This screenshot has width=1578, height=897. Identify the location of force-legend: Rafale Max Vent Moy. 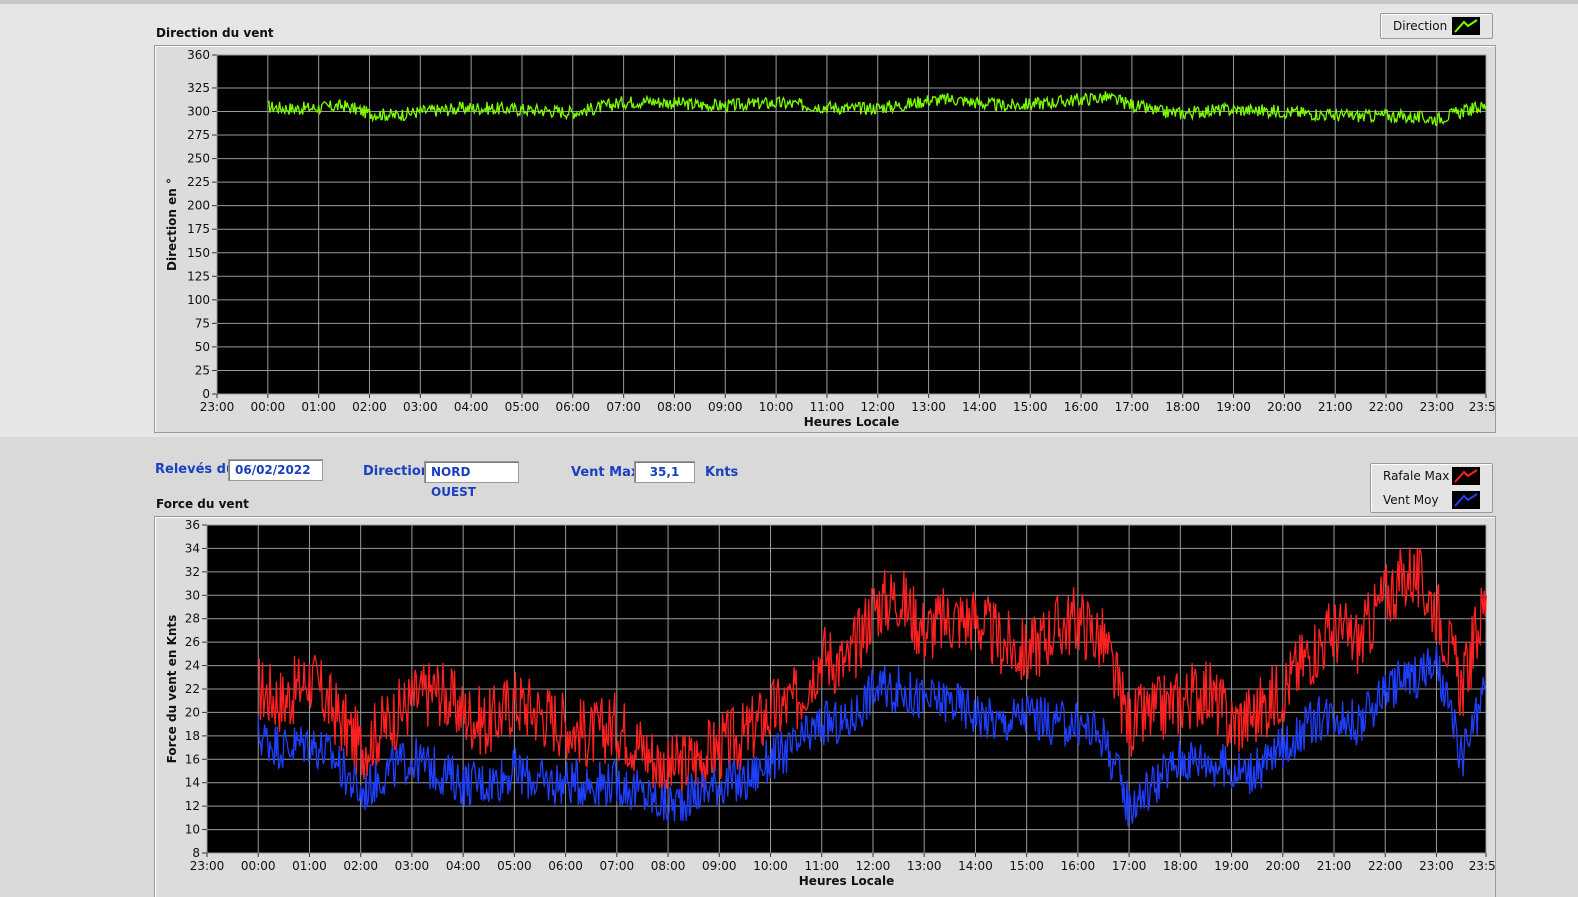
(1431, 488).